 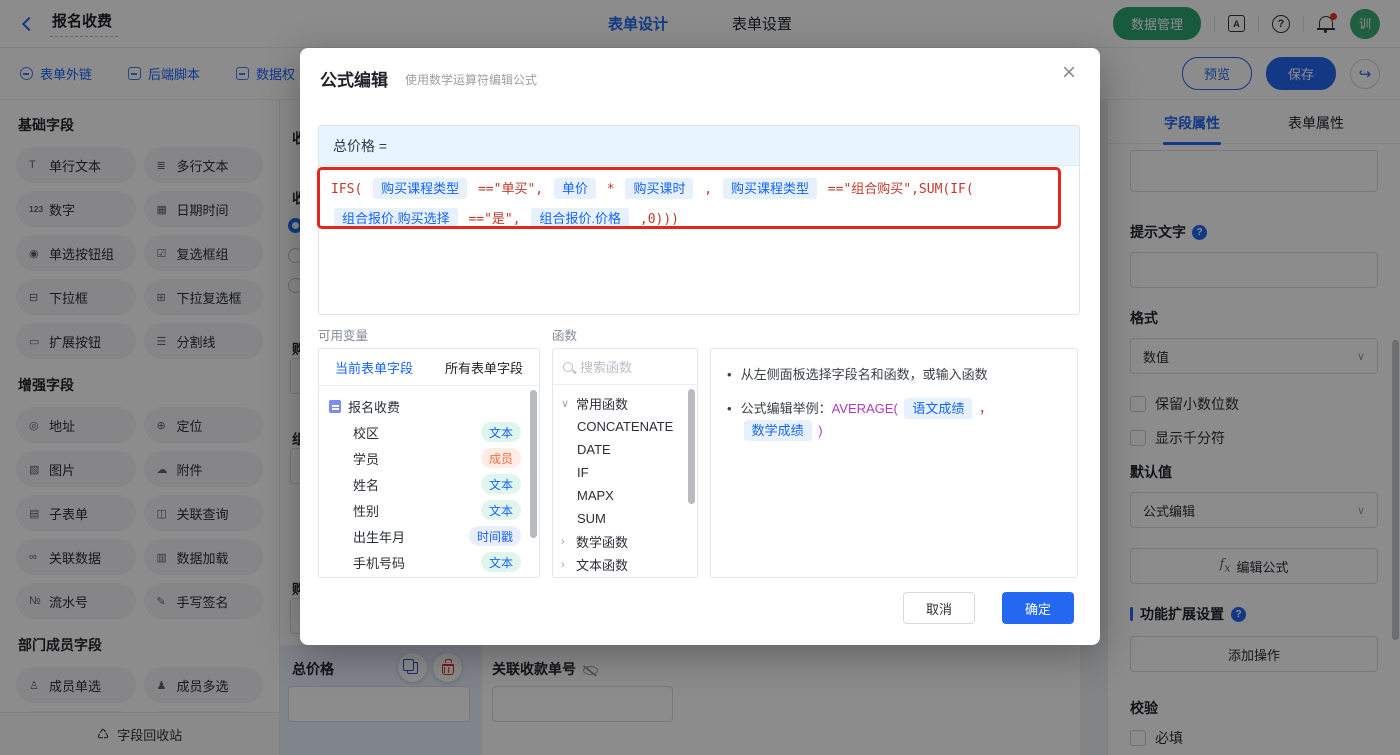 What do you see at coordinates (610, 189) in the screenshot?
I see `formula-text: *` at bounding box center [610, 189].